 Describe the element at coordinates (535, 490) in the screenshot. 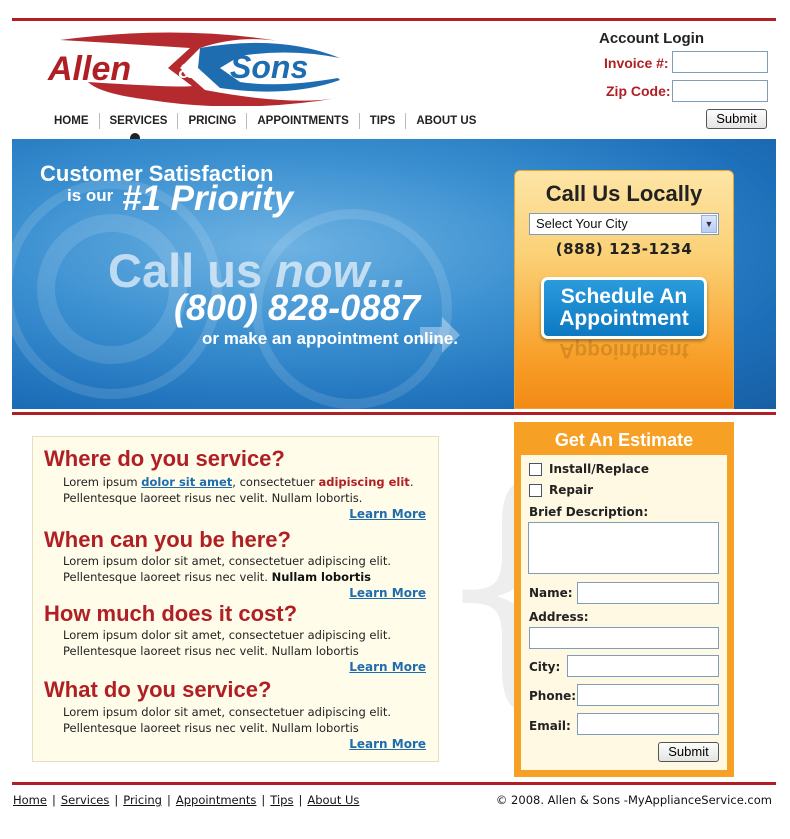

I see `repair-checkbox` at that location.